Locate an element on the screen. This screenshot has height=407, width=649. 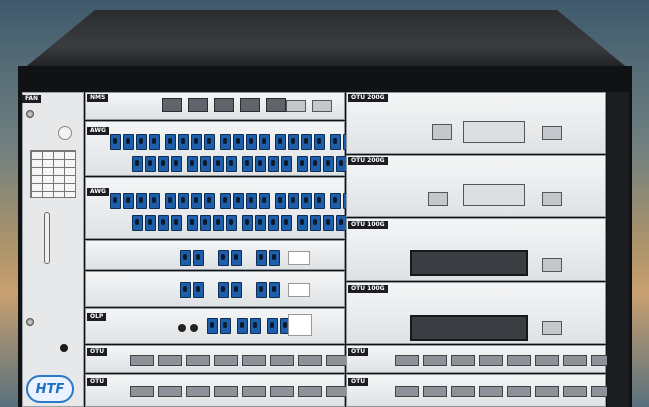
olp-card-label: OLP is located at coordinates (97, 317).